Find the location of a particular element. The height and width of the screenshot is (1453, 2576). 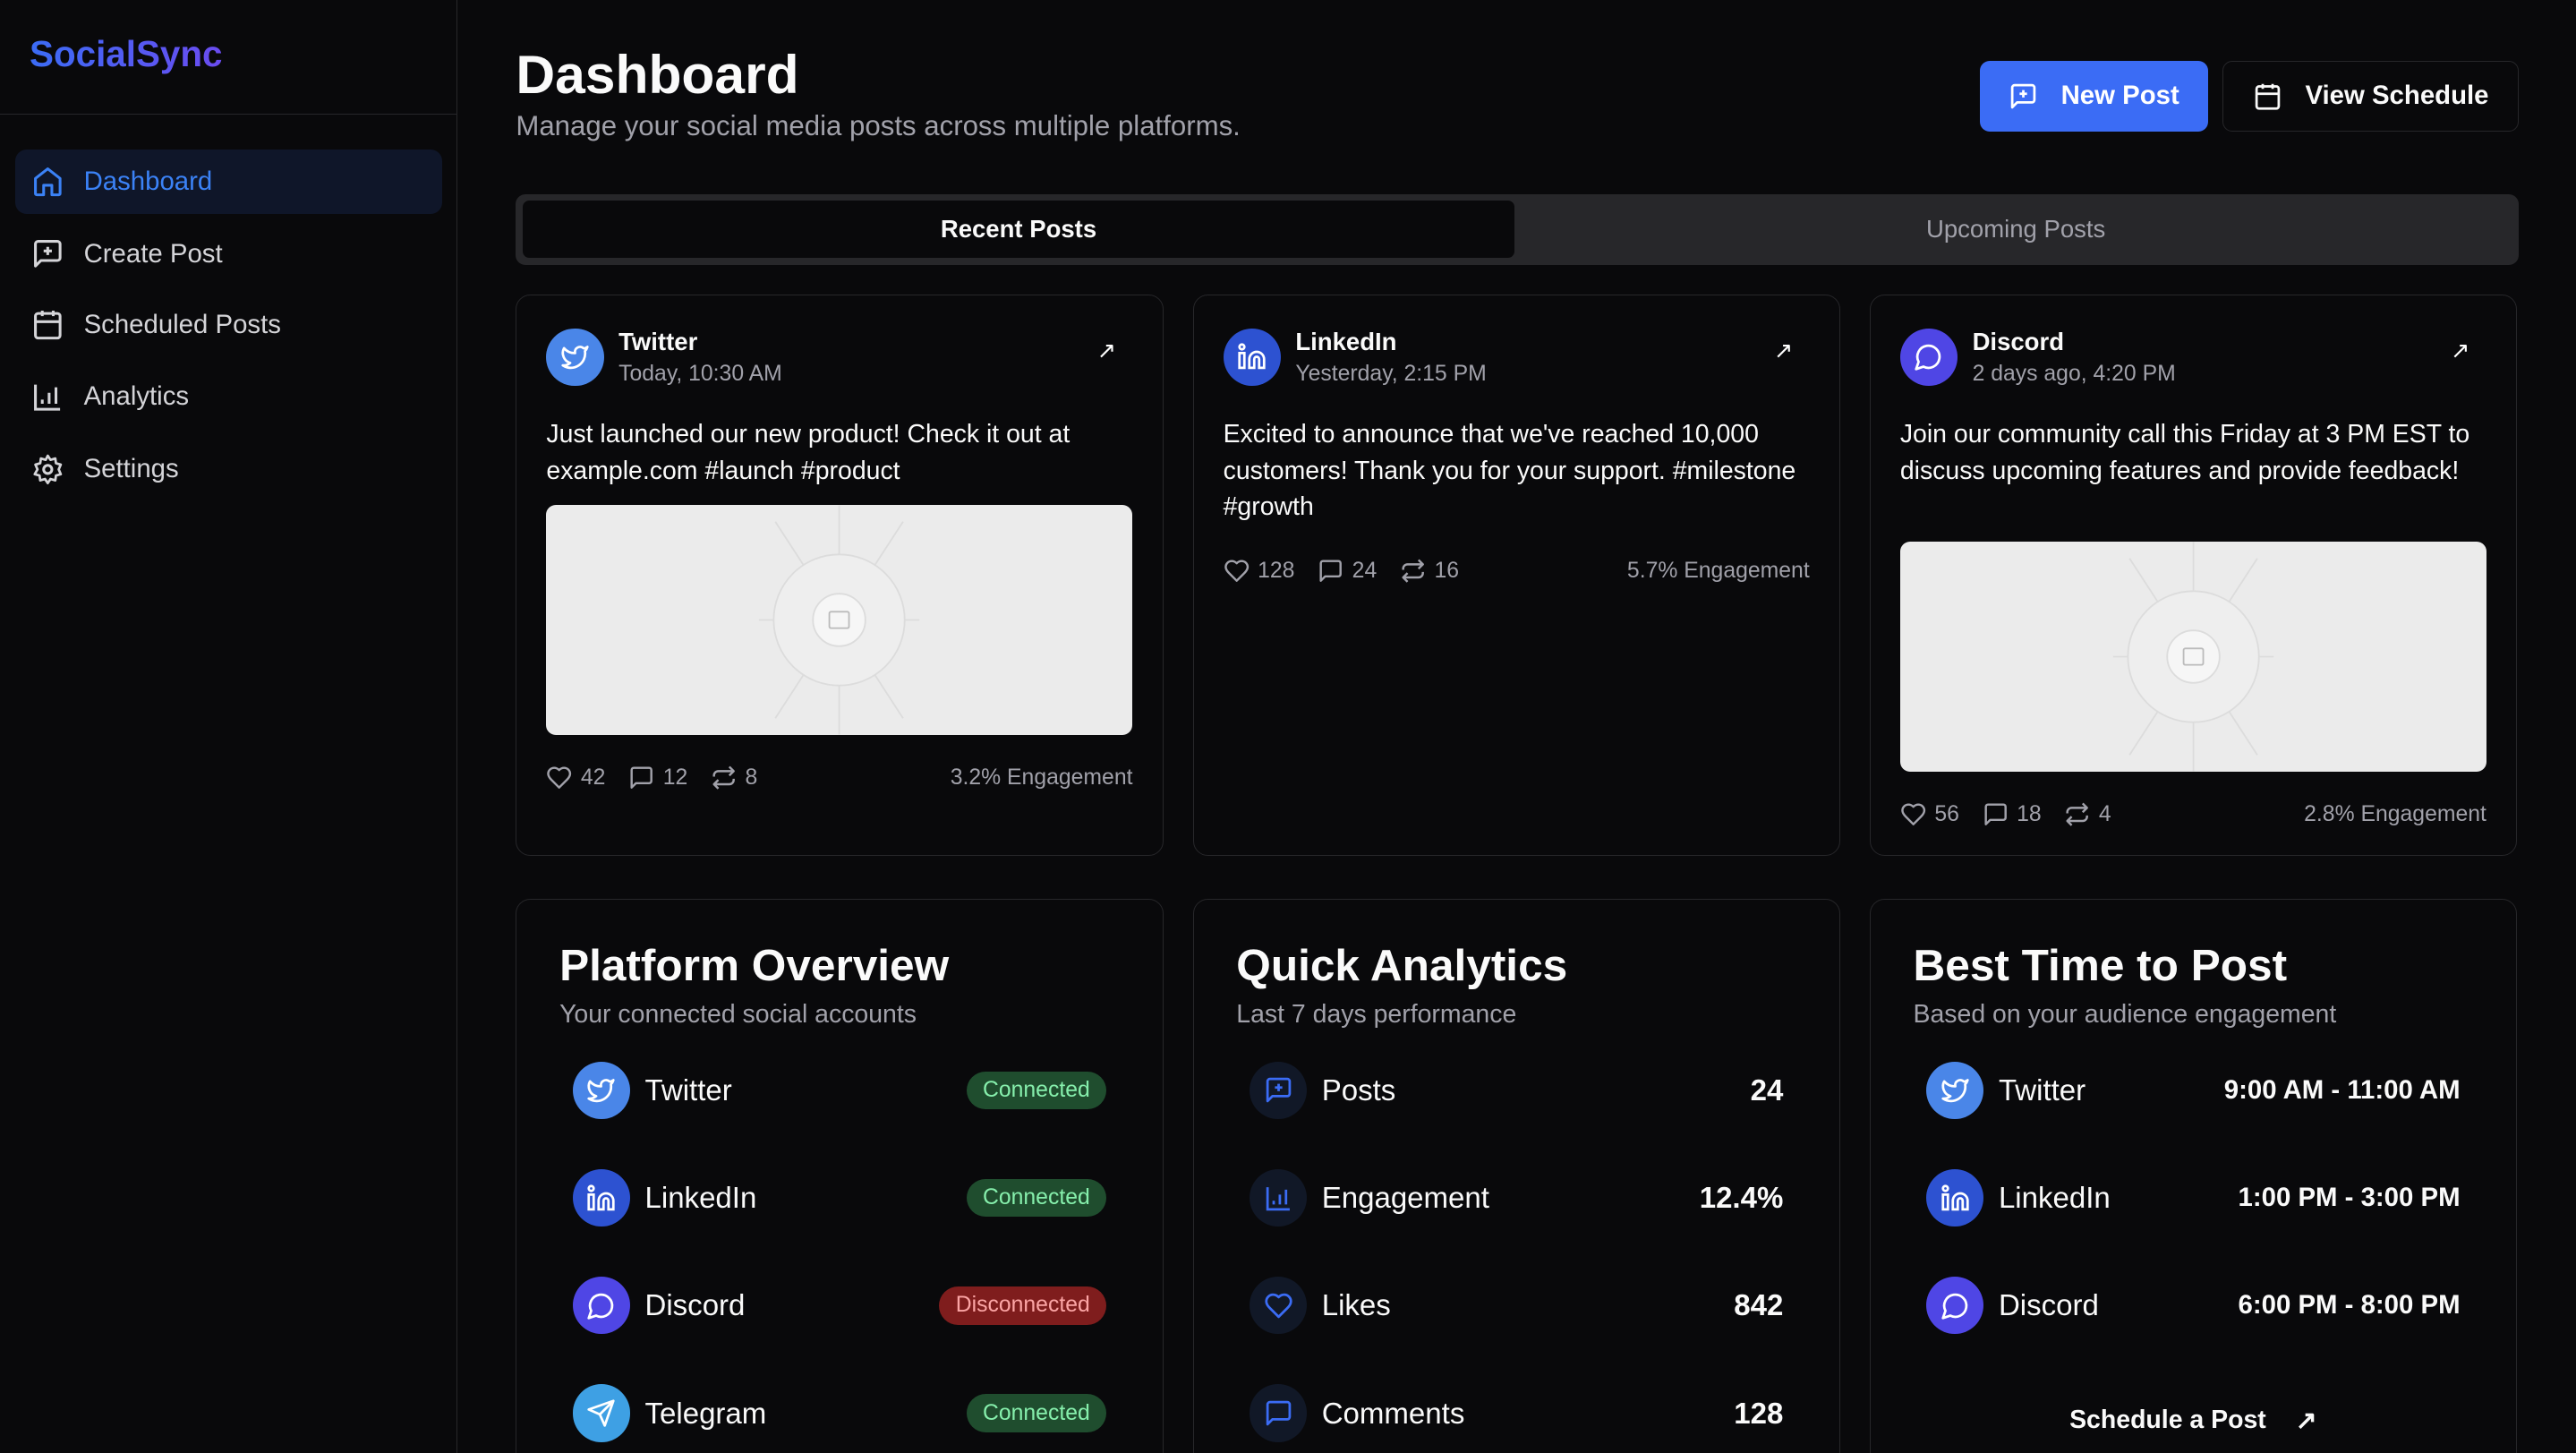

post-time: Today, 10:30 AM is located at coordinates (700, 373).